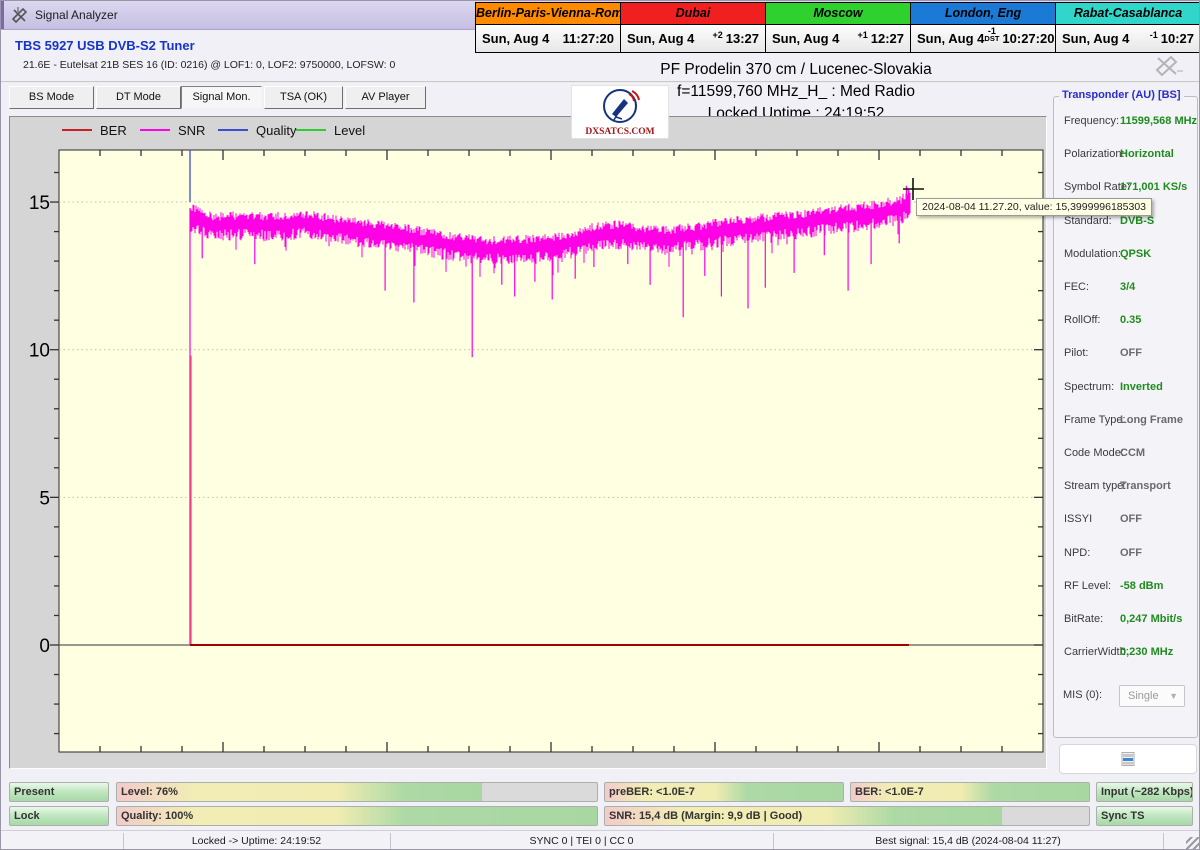  I want to click on snr-line-sample, so click(155, 130).